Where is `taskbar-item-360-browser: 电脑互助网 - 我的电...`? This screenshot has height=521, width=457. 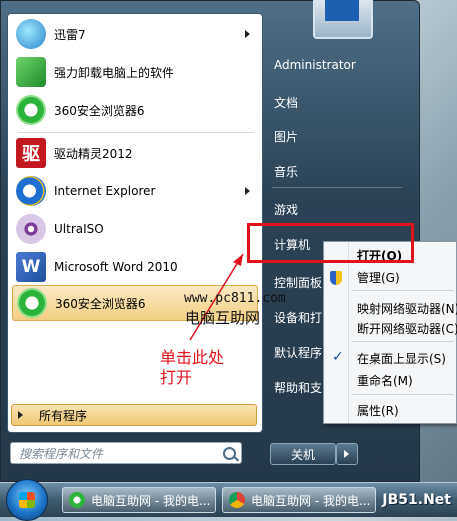 taskbar-item-360-browser: 电脑互助网 - 我的电... is located at coordinates (139, 500).